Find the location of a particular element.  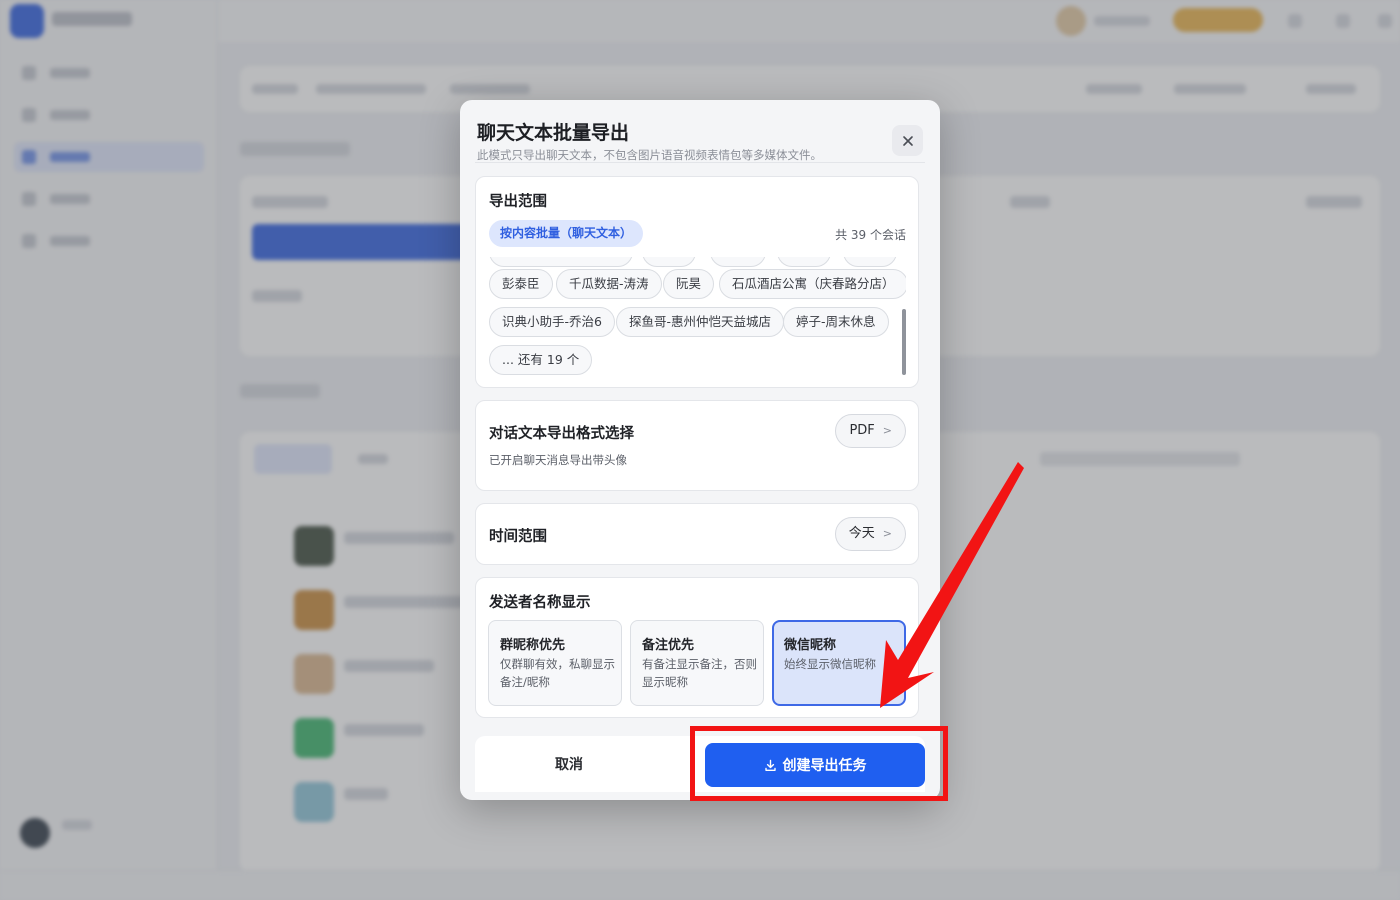

scope-title: 导出范围 is located at coordinates (518, 202).